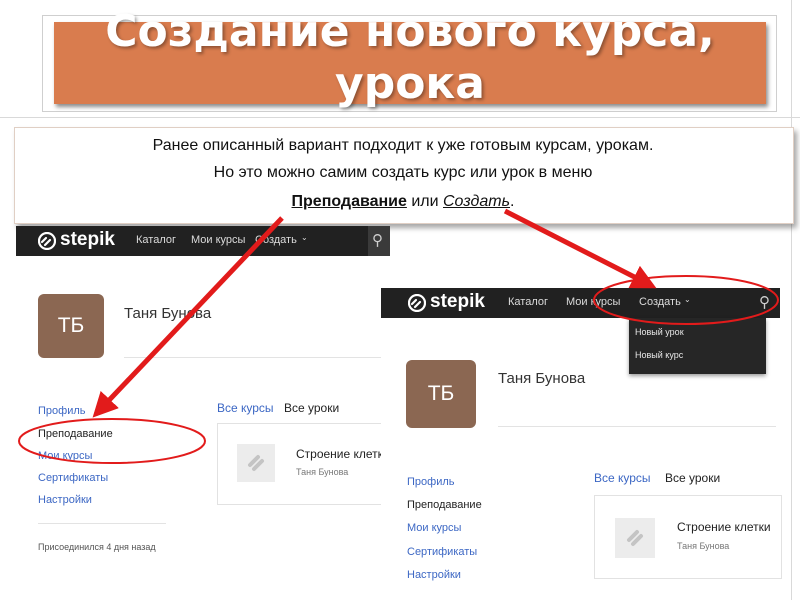 This screenshot has width=800, height=600. I want to click on arrow-to-teaching, so click(188, 317).